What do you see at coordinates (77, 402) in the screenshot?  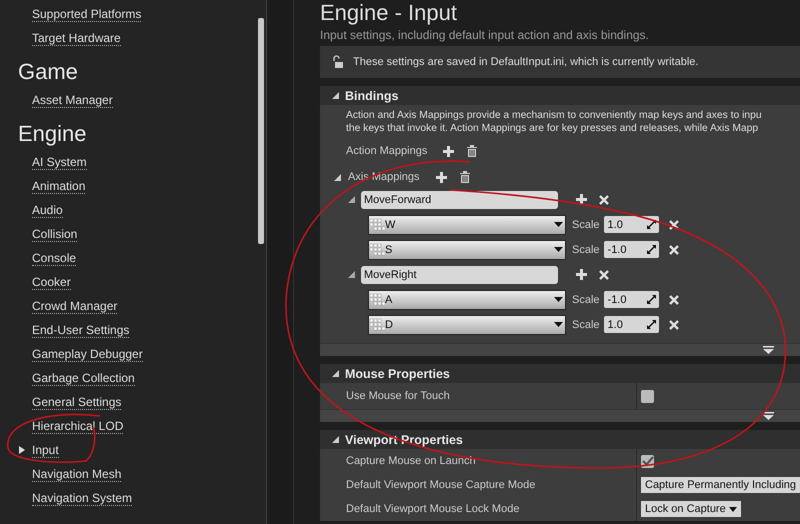 I see `sidebar-link: General Settings` at bounding box center [77, 402].